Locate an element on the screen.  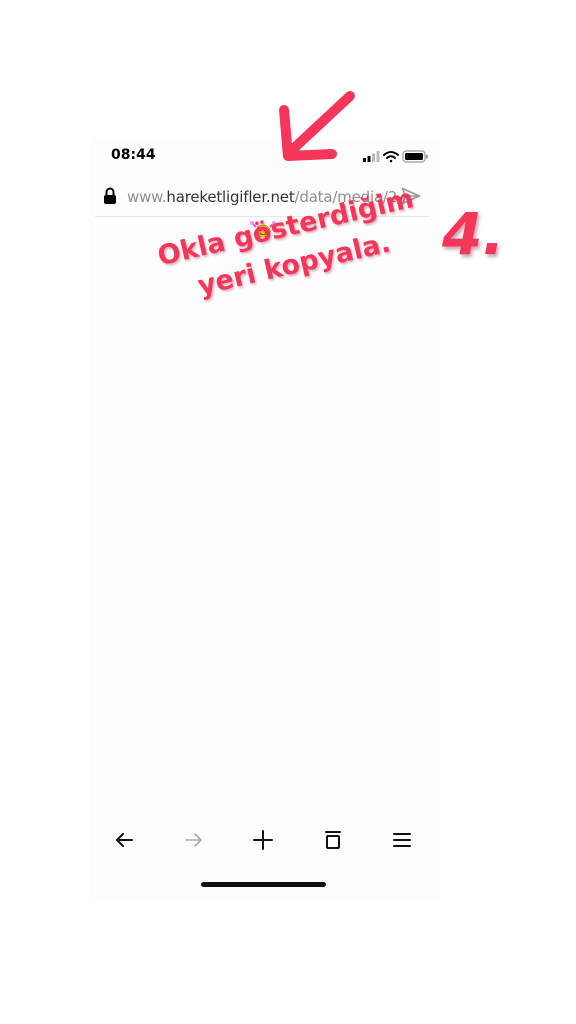
annotation-arrow-icon is located at coordinates (317, 126).